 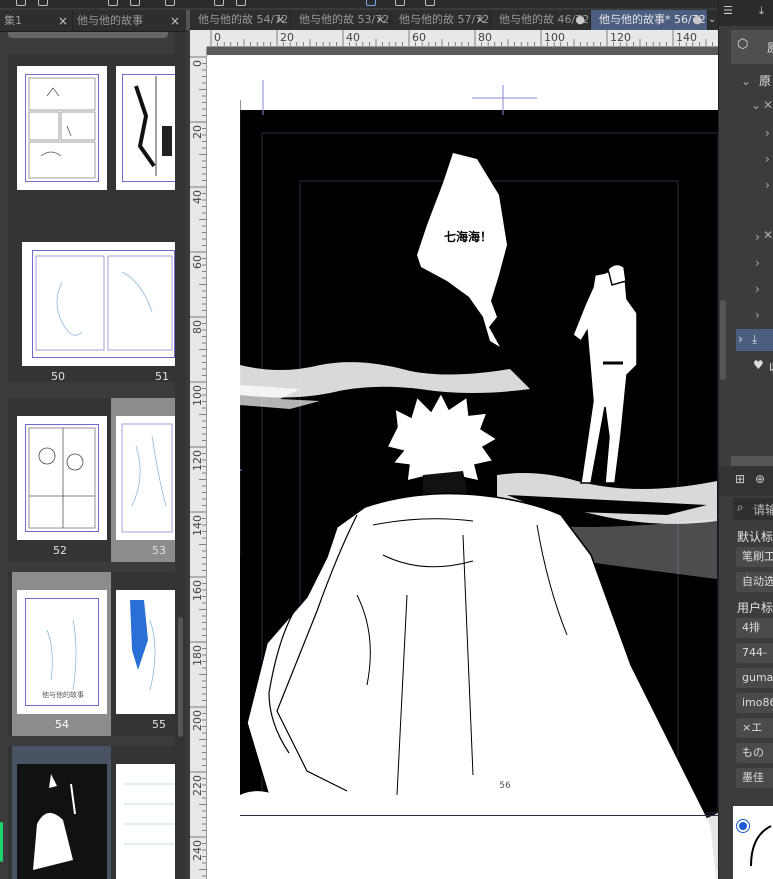 I want to click on spread-50-51: 50 51, so click(x=91, y=302).